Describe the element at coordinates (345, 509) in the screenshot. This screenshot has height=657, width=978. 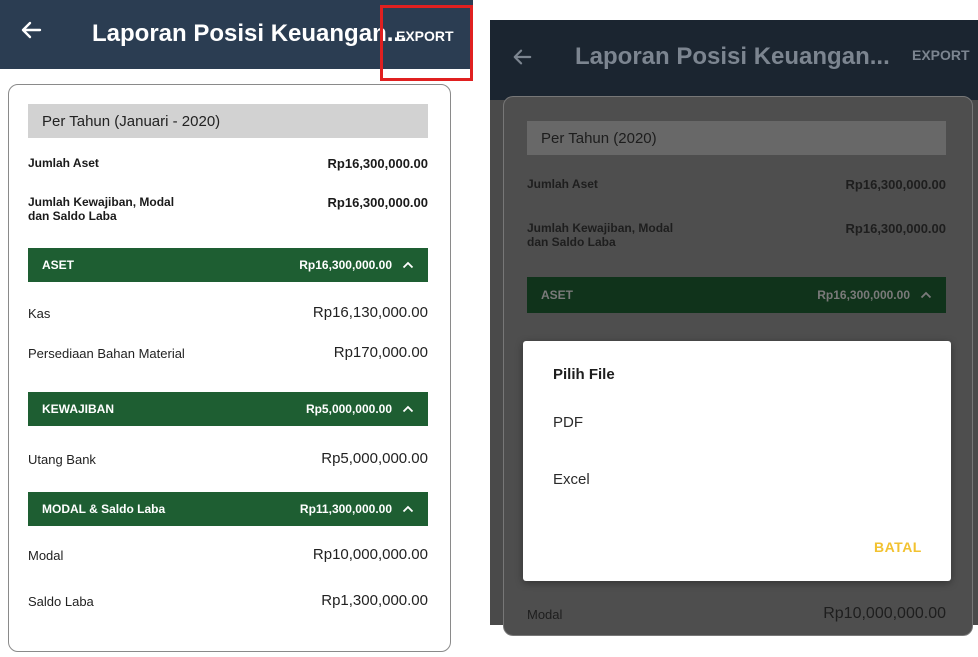
I see `section-total: Rp11,300,000.00` at that location.